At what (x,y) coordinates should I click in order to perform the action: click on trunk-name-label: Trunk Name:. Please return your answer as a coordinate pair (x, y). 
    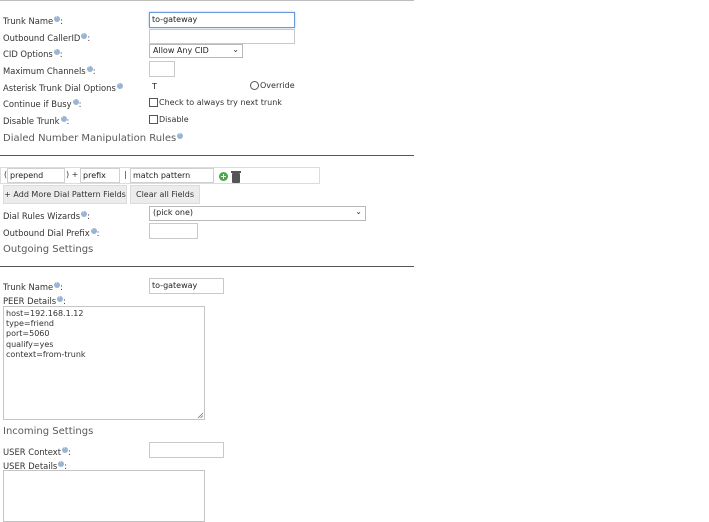
    Looking at the image, I should click on (33, 20).